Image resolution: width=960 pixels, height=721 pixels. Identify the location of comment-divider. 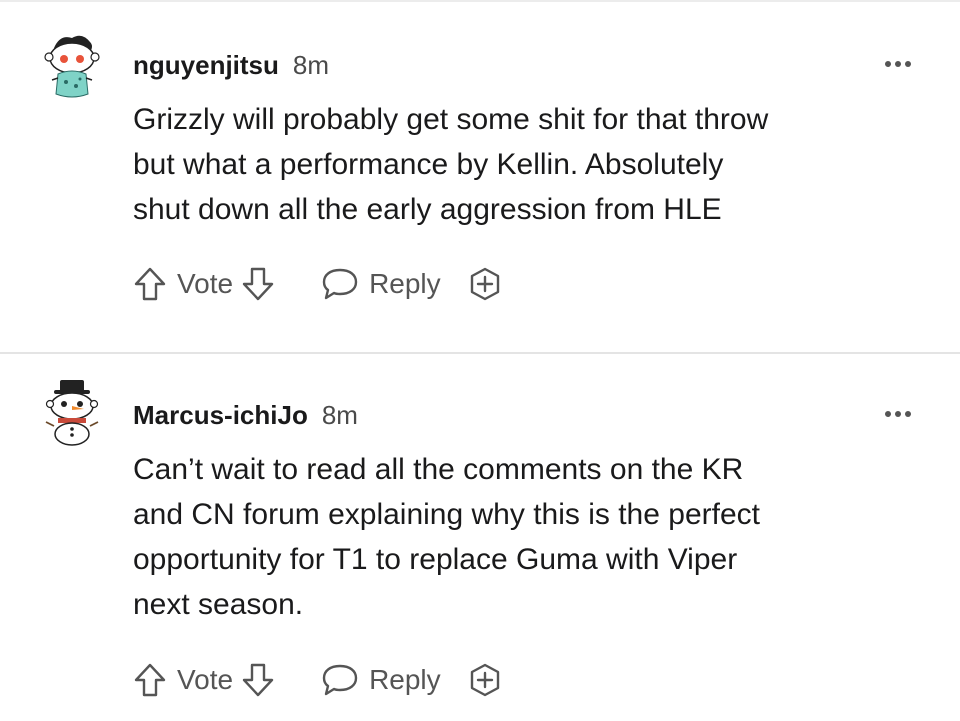
(480, 353).